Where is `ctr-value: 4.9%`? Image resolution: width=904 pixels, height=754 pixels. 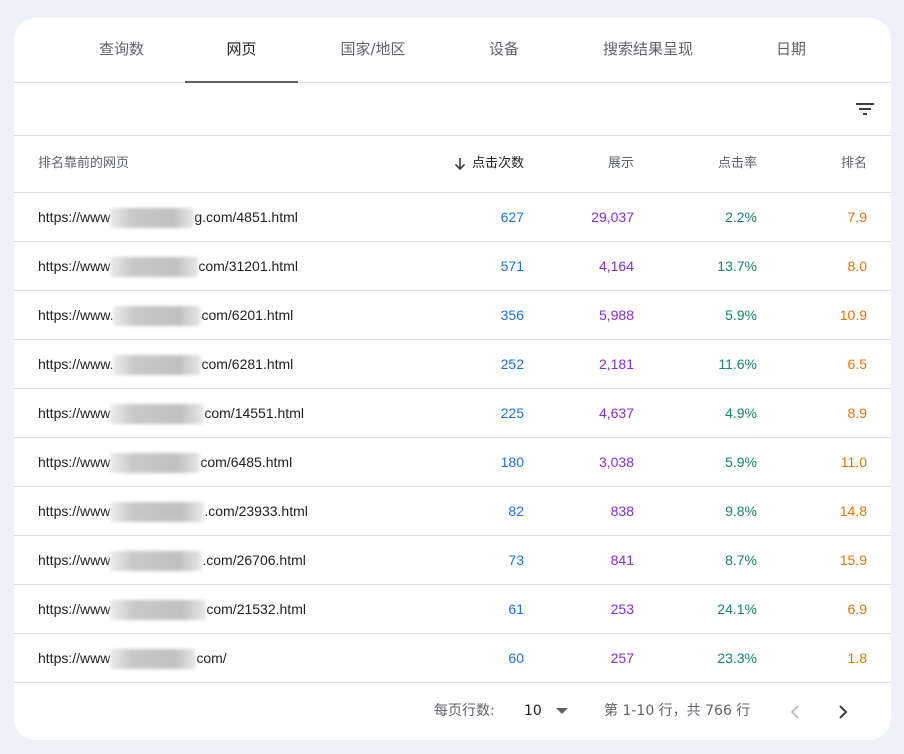 ctr-value: 4.9% is located at coordinates (741, 413).